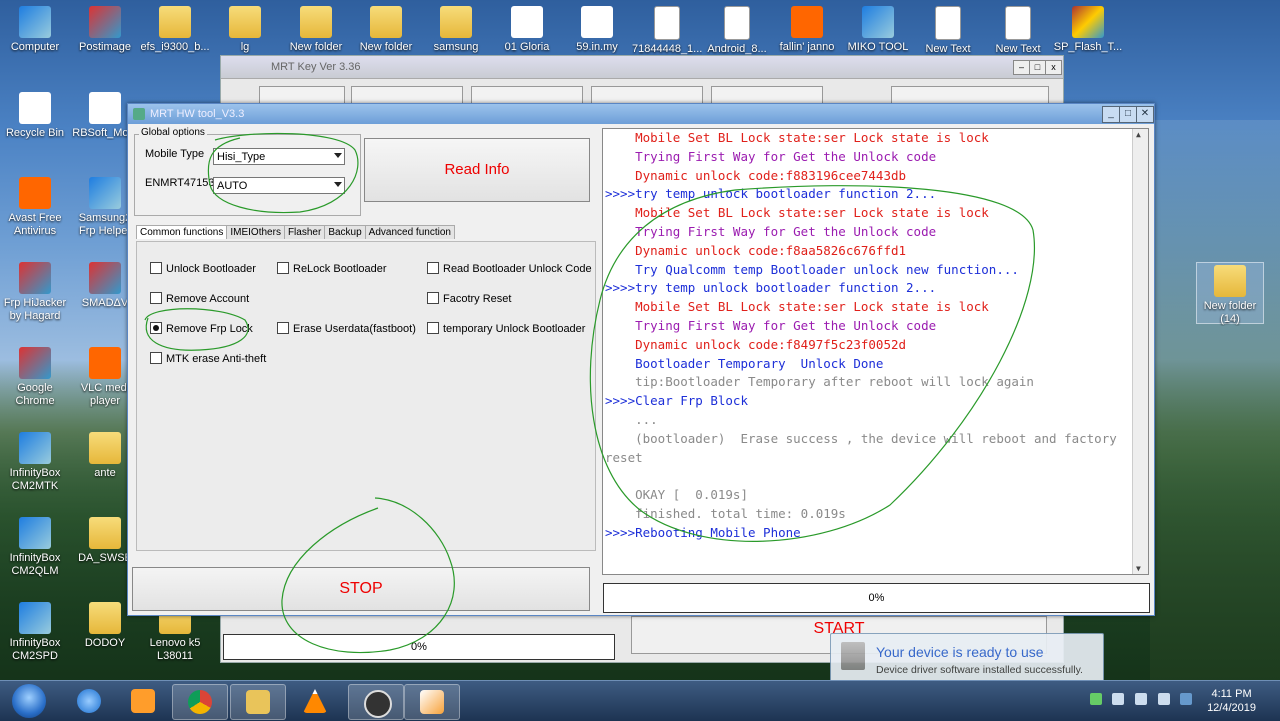 This screenshot has width=1280, height=721. I want to click on desktop-icon: samsung, so click(456, 30).